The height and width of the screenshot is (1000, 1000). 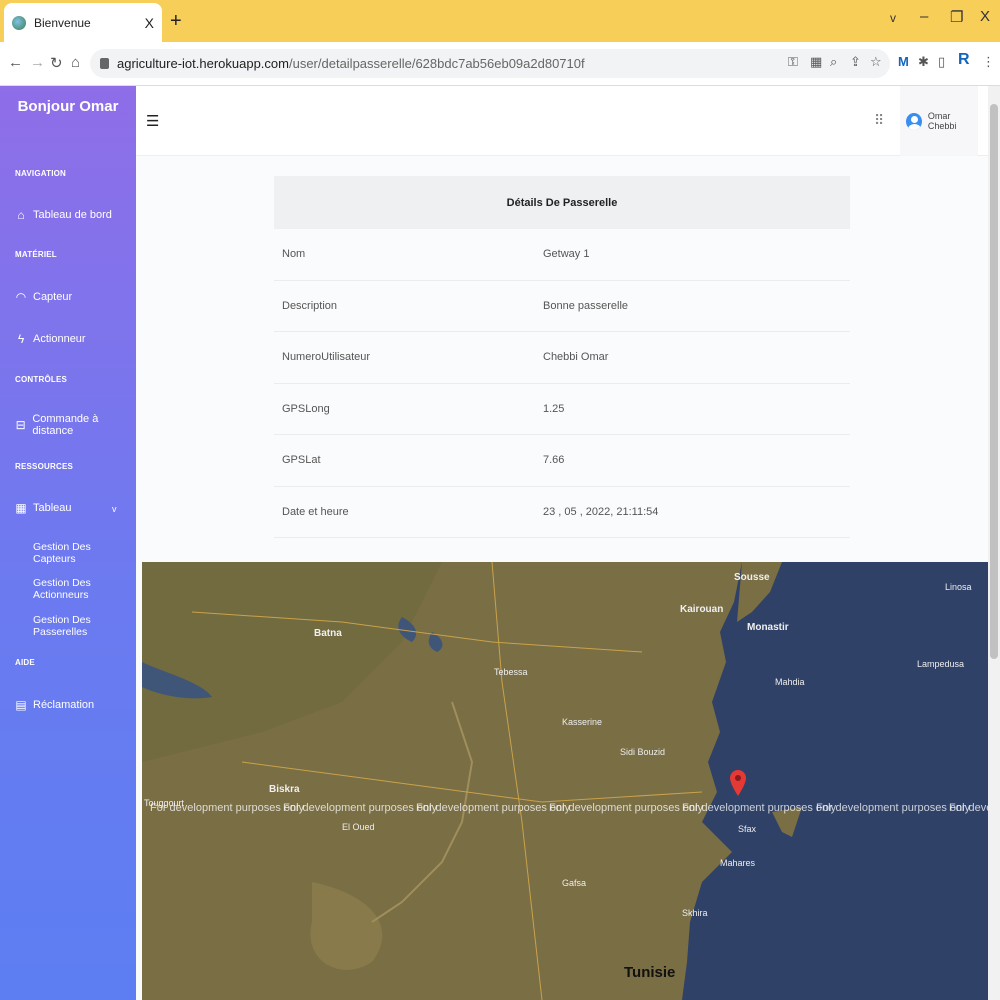 I want to click on sidebar-item-capteur: ◠ Capteur, so click(x=43, y=297).